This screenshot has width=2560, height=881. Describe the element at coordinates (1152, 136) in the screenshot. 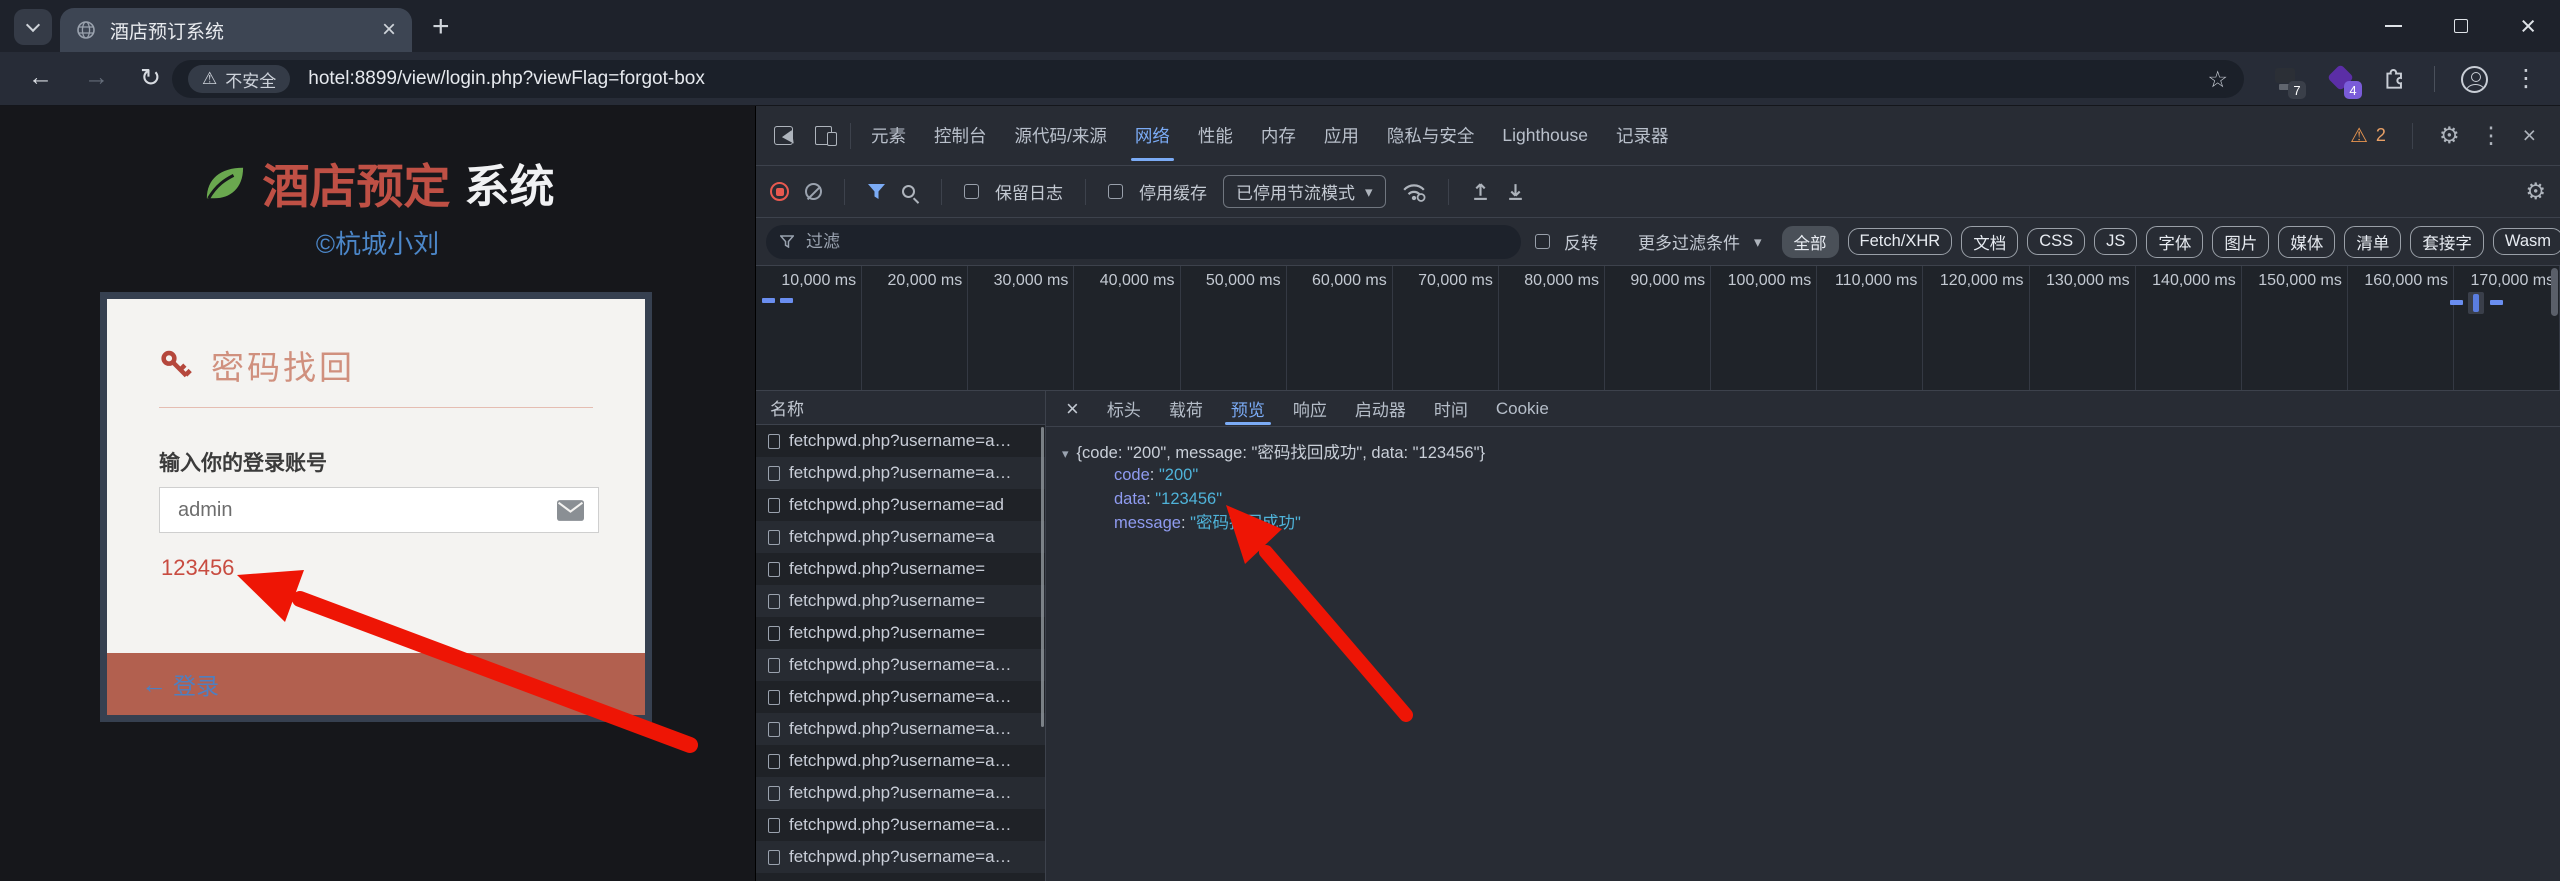

I see `tab-network: 网络` at that location.